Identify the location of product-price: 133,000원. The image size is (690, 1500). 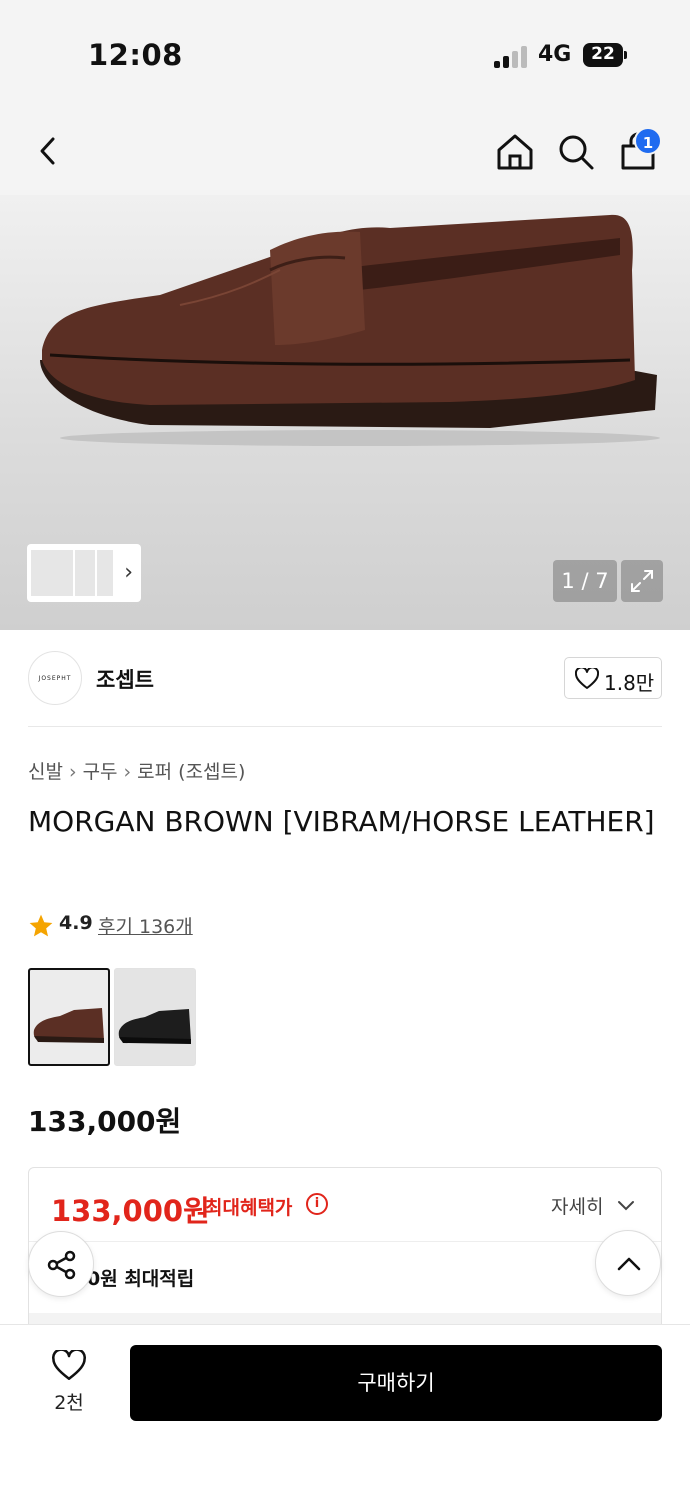
(105, 1121).